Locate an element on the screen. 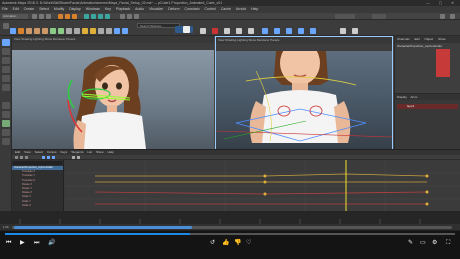 The height and width of the screenshot is (259, 460). menu-display: Display is located at coordinates (74, 9).